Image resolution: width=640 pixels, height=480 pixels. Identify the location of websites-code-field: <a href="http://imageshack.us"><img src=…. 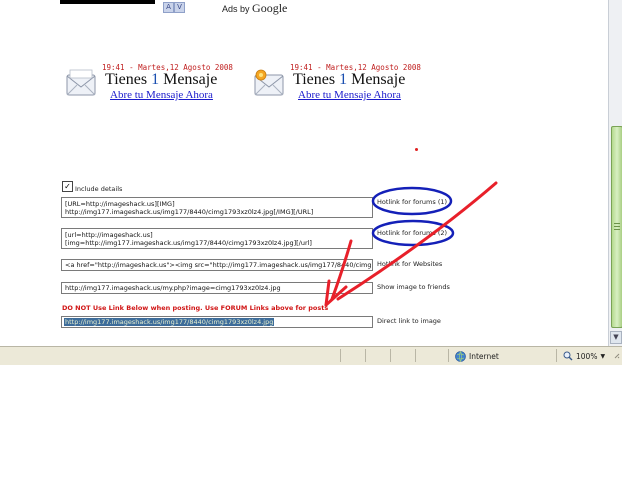
(217, 265).